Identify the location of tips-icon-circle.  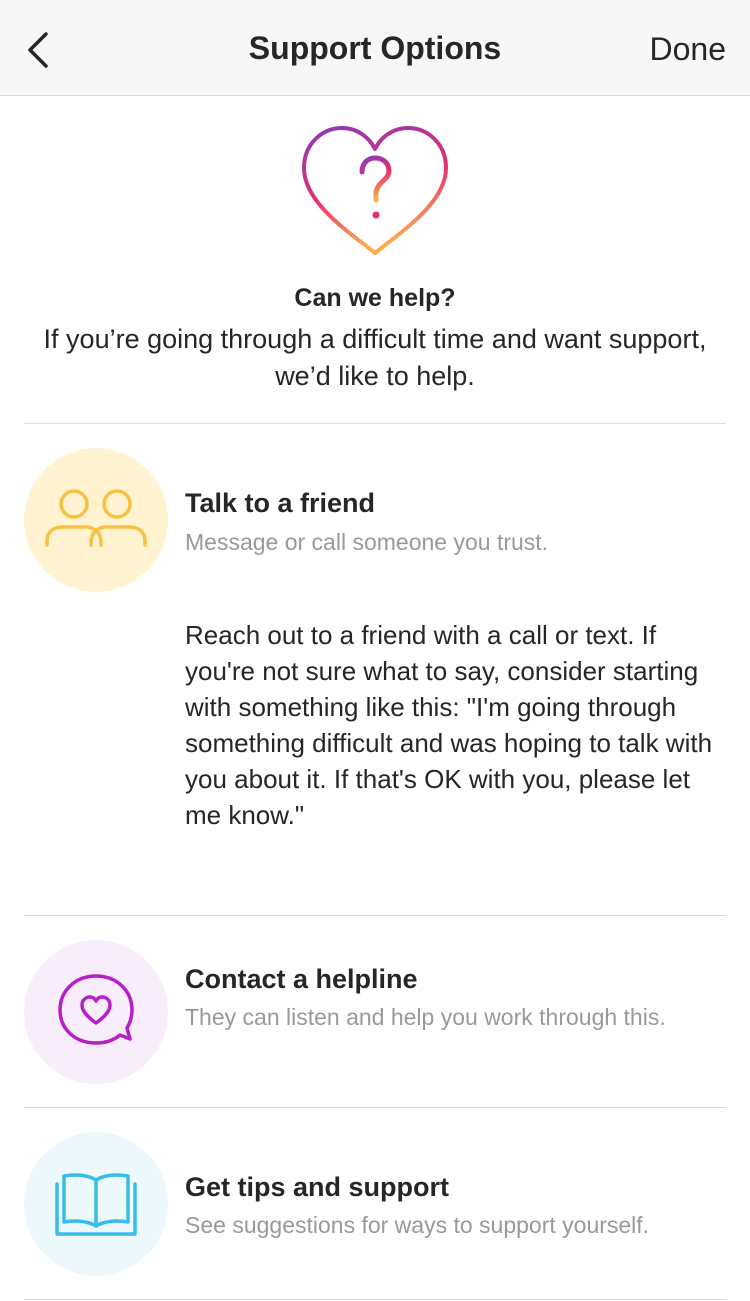
(96, 1204).